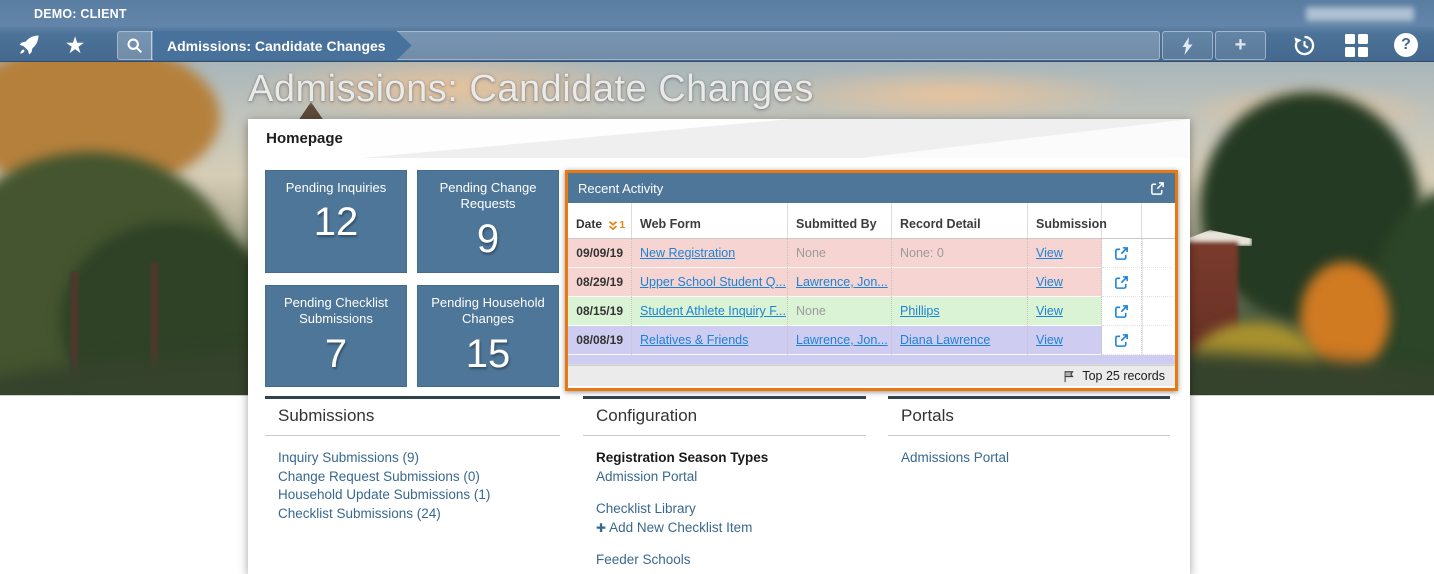 The image size is (1434, 574). Describe the element at coordinates (682, 457) in the screenshot. I see `registration-season-types-heading: Registration Season Types` at that location.